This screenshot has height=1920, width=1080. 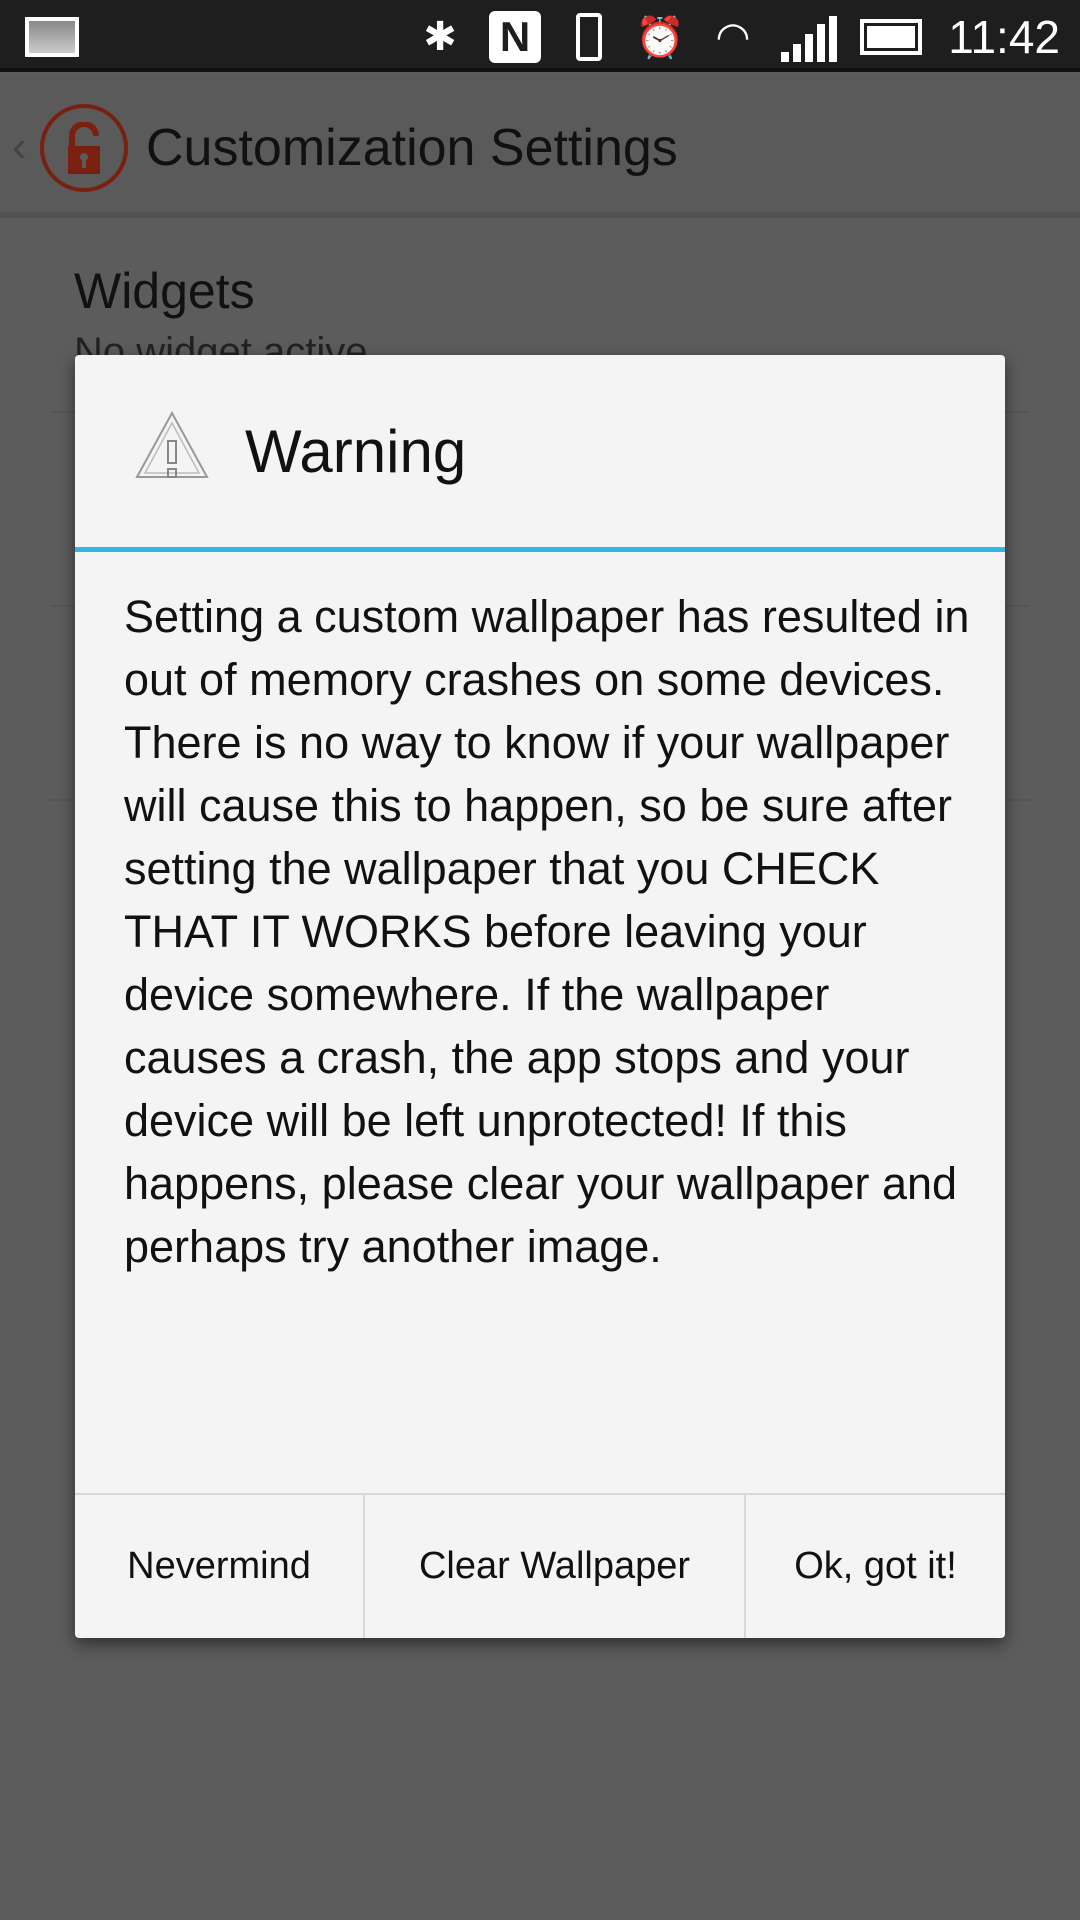 What do you see at coordinates (875, 1566) in the screenshot?
I see `ok-got-it-button: Ok, got it!` at bounding box center [875, 1566].